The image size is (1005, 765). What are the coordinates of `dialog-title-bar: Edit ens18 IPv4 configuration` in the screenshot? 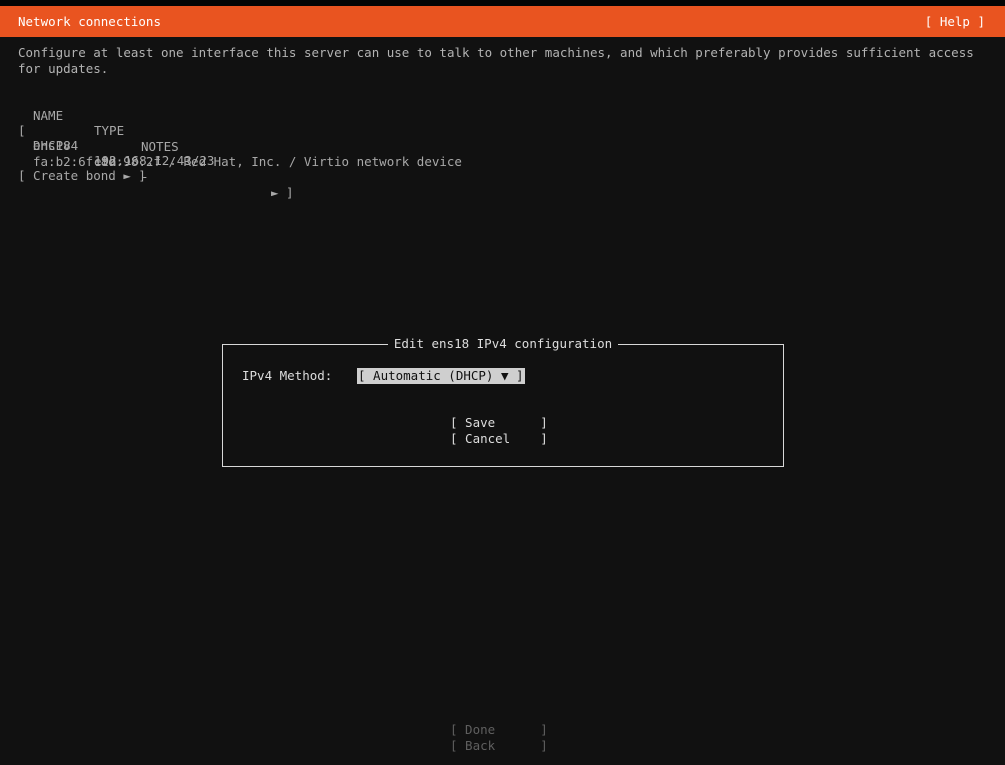 It's located at (503, 344).